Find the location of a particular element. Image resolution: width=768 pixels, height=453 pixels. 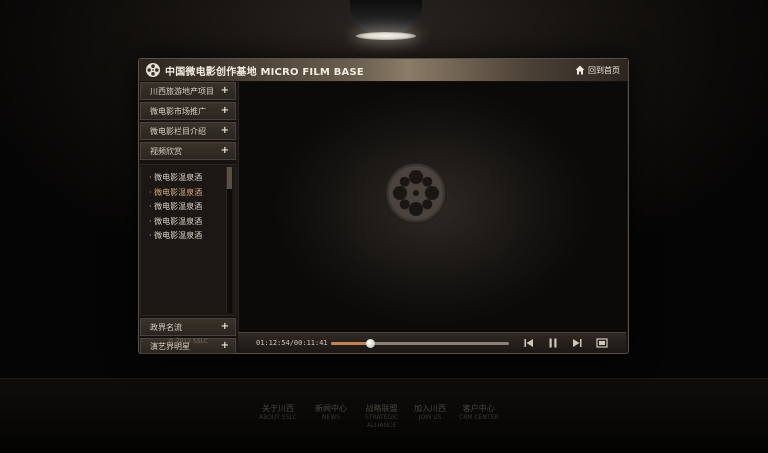

footer-link-en: ABOUT SSLC is located at coordinates (278, 417).